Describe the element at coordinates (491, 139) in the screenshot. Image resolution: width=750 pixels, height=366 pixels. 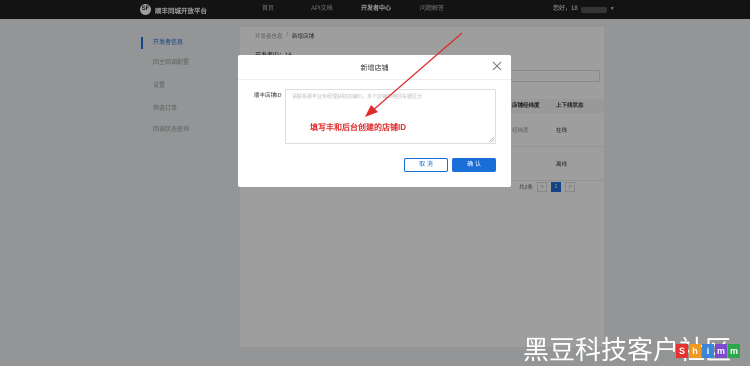
I see `resize-handle-icon` at that location.